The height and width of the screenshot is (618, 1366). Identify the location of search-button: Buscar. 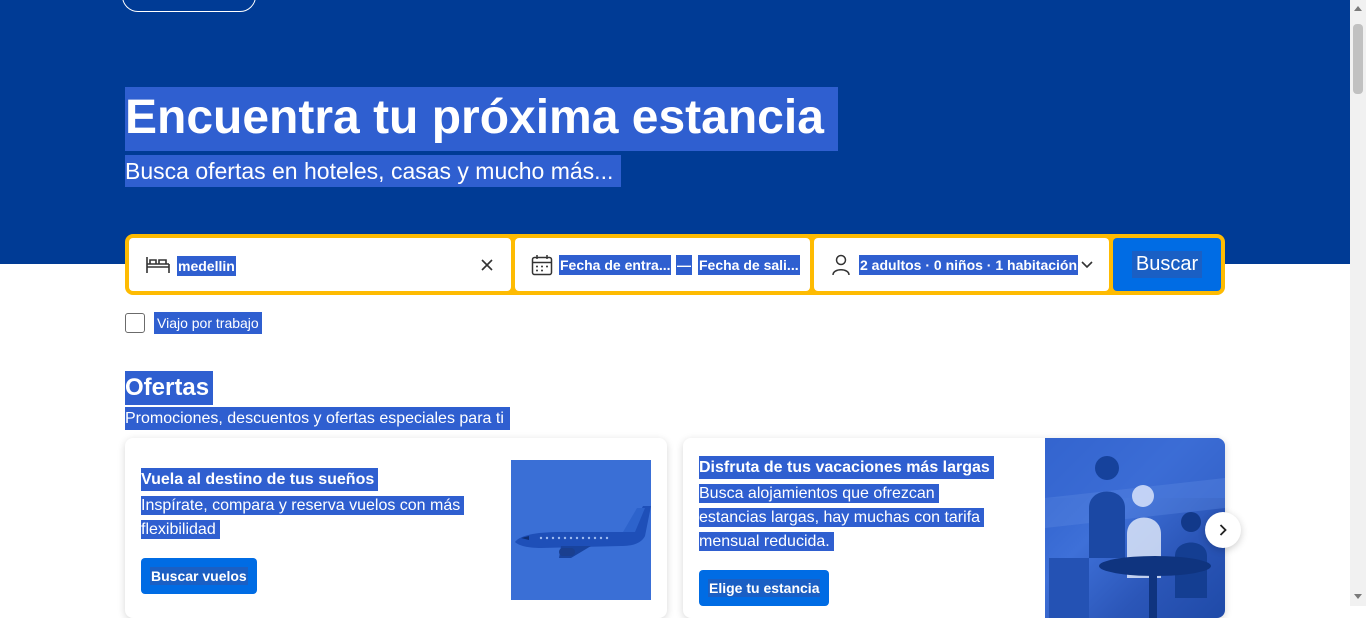
(1167, 264).